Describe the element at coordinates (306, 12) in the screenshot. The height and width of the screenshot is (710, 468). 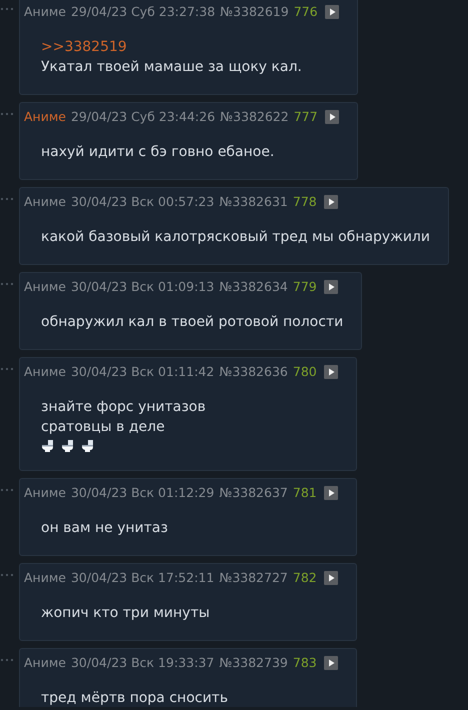
I see `post-count: 776` at that location.